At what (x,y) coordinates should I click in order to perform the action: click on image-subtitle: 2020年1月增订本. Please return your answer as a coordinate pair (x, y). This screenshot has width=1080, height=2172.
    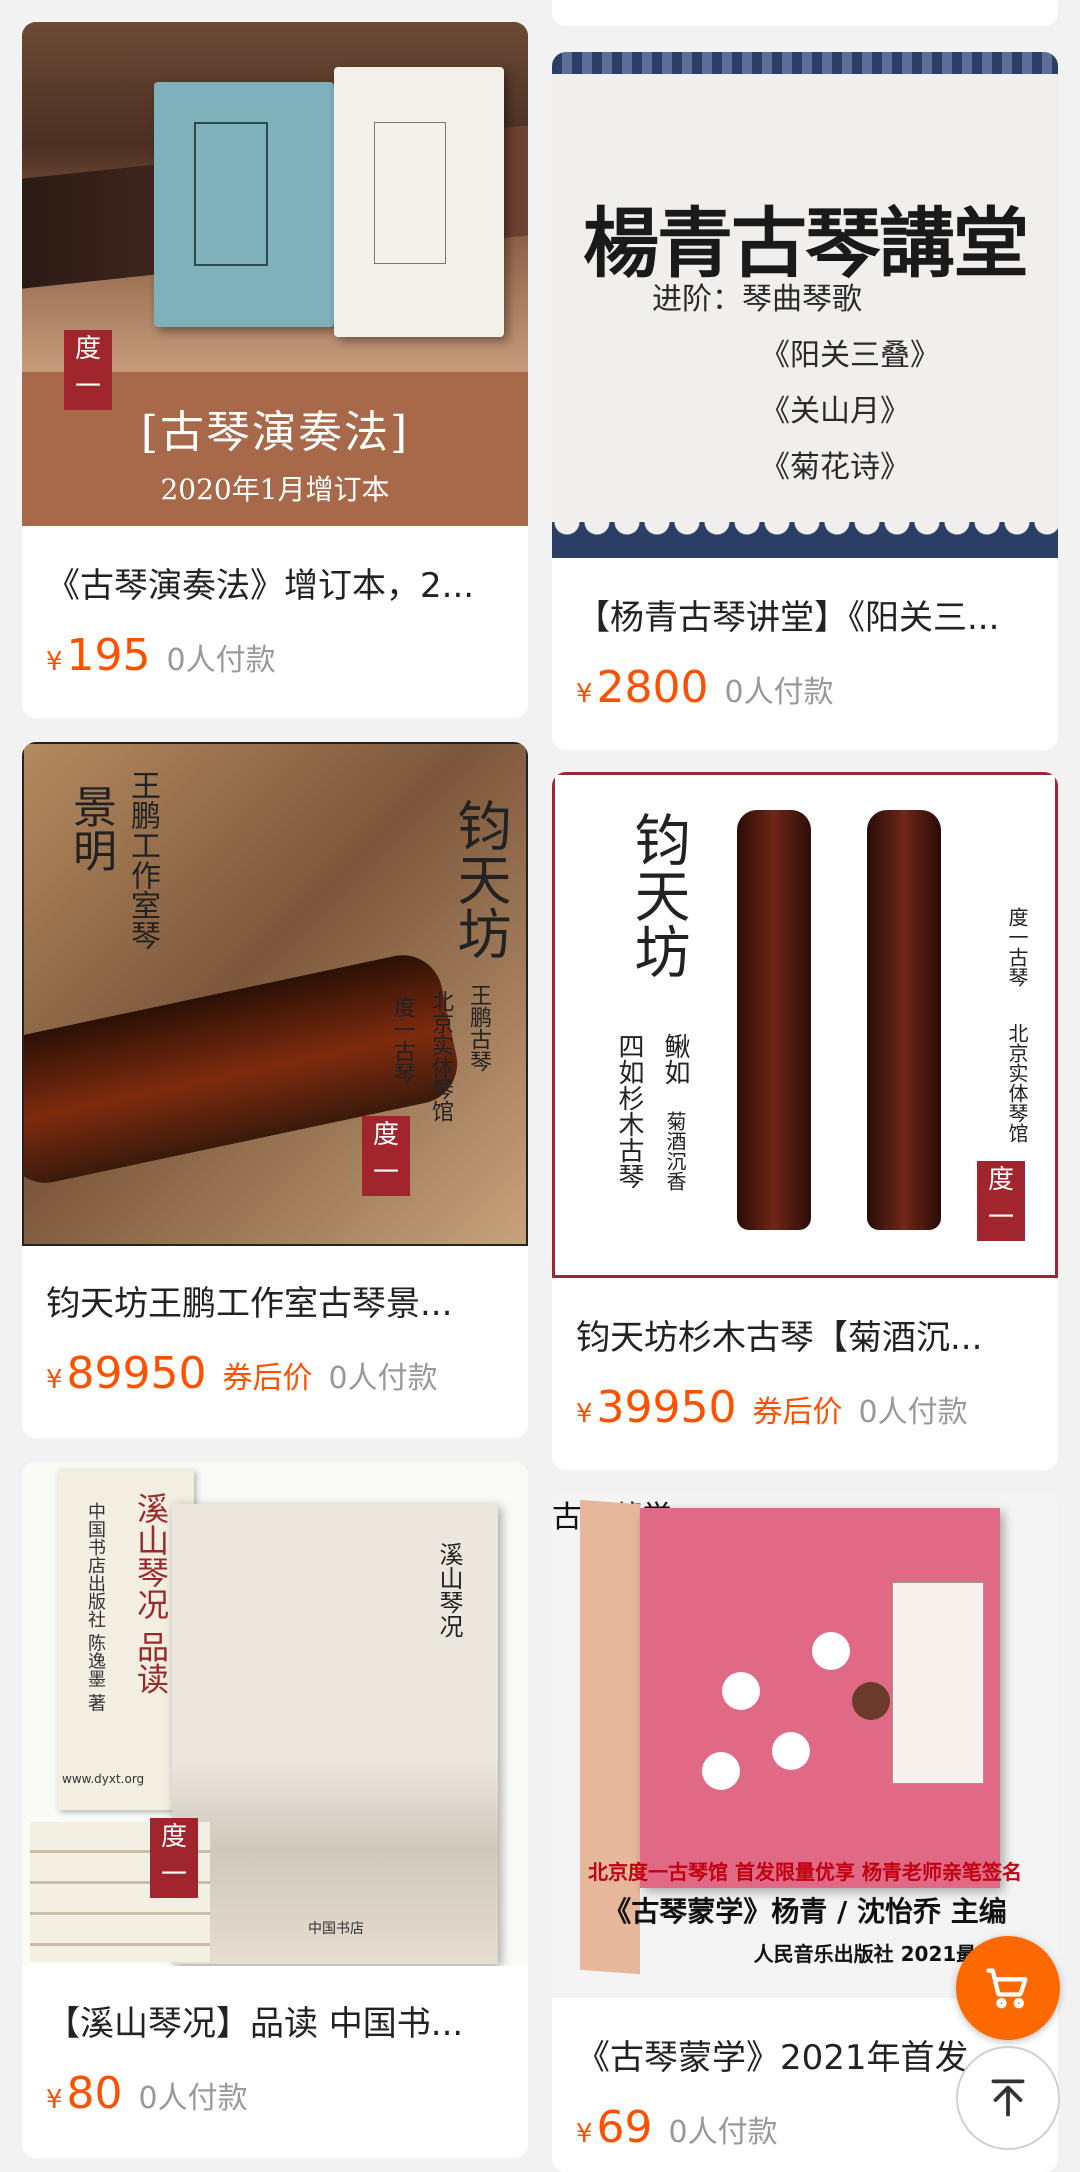
    Looking at the image, I should click on (275, 489).